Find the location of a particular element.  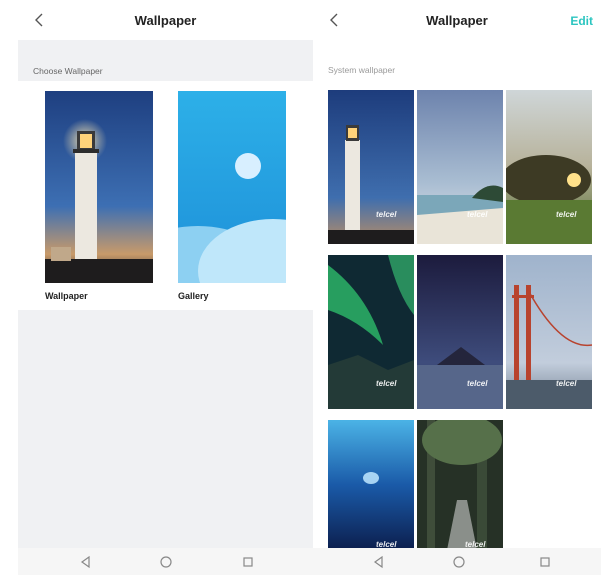

section-label: System wallpaper is located at coordinates (362, 70).